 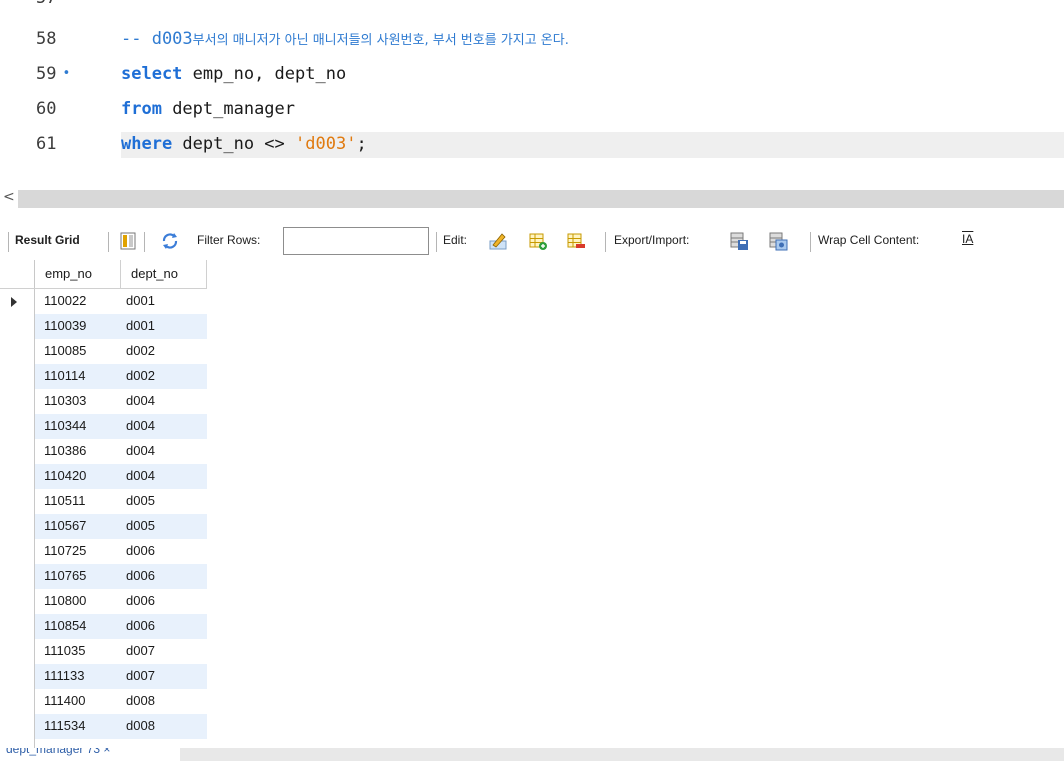 I want to click on cell-emp-no: 110085, so click(x=65, y=350).